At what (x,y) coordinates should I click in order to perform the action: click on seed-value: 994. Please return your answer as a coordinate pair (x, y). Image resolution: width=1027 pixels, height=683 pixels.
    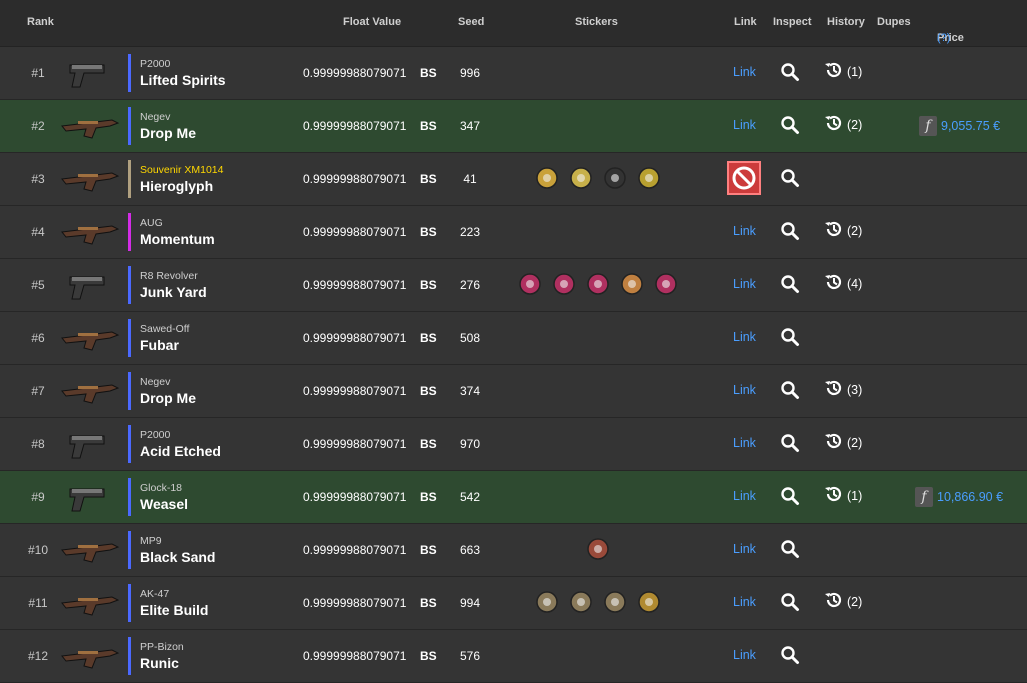
    Looking at the image, I should click on (470, 603).